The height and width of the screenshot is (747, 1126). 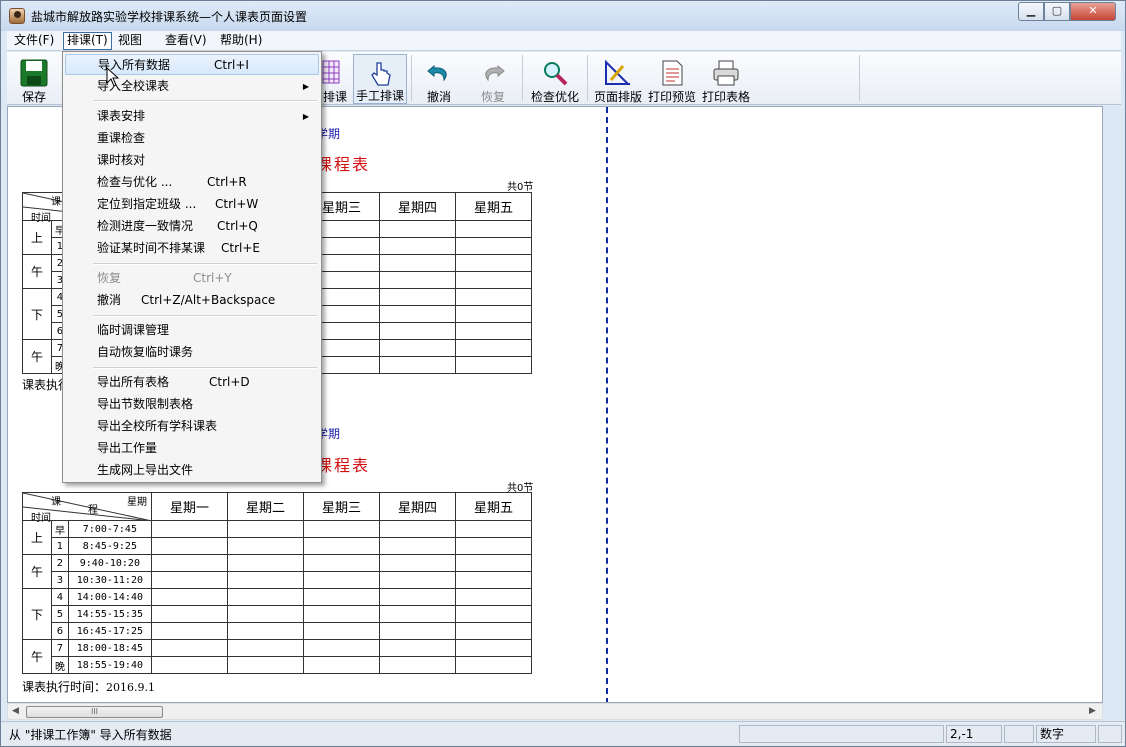 What do you see at coordinates (192, 160) in the screenshot?
I see `menu-item-period-verify: 课时核对` at bounding box center [192, 160].